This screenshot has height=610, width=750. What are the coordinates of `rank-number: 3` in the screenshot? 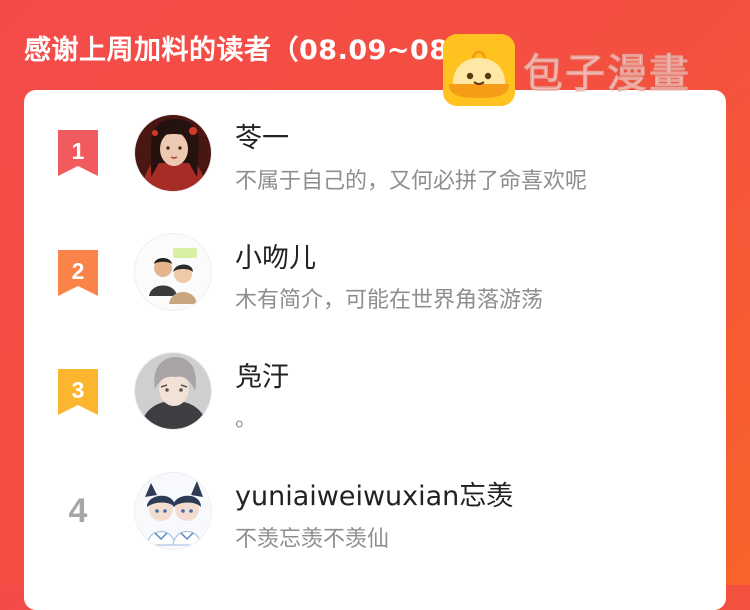 It's located at (78, 390).